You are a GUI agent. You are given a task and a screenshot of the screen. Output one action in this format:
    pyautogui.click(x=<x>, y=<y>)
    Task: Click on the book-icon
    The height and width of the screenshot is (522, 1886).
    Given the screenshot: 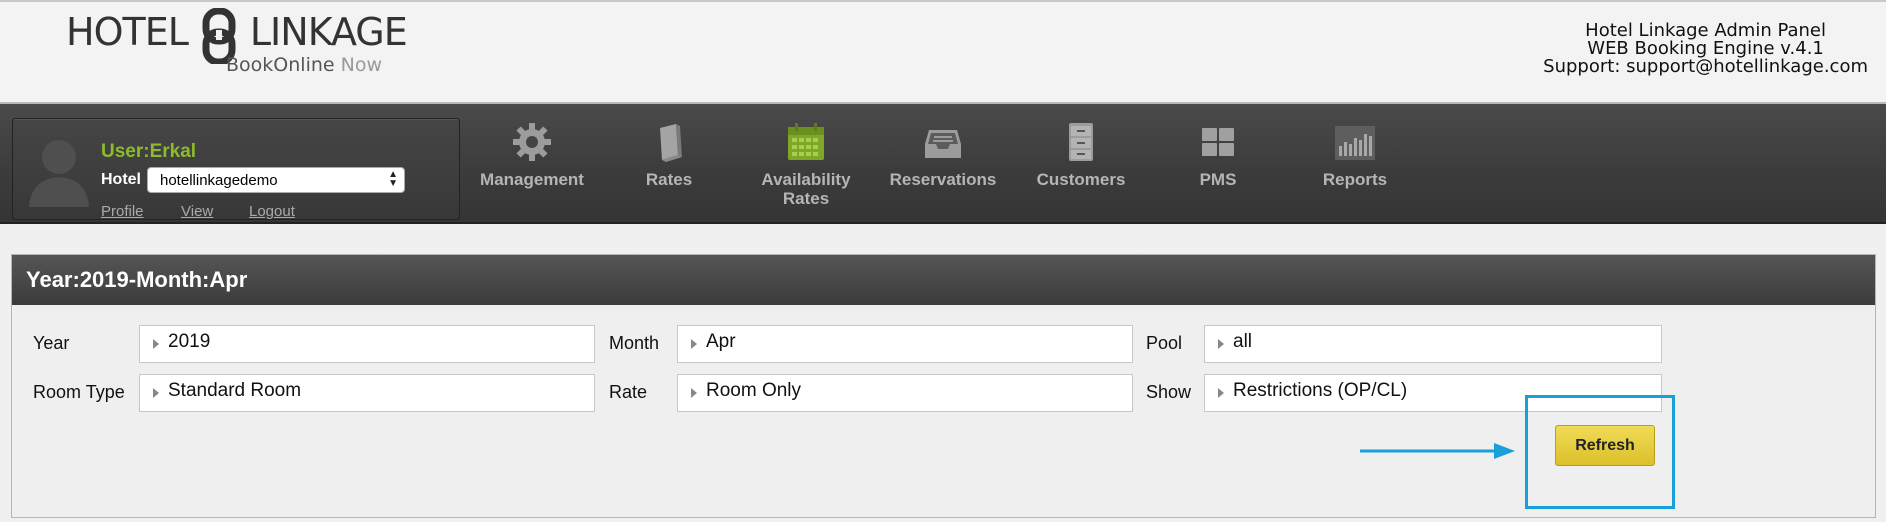 What is the action you would take?
    pyautogui.click(x=671, y=143)
    